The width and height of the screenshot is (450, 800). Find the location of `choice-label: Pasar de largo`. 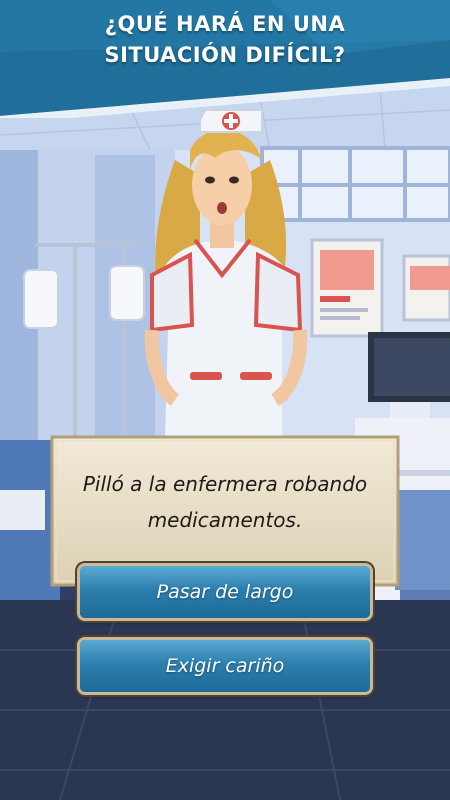

choice-label: Pasar de largo is located at coordinates (225, 592).